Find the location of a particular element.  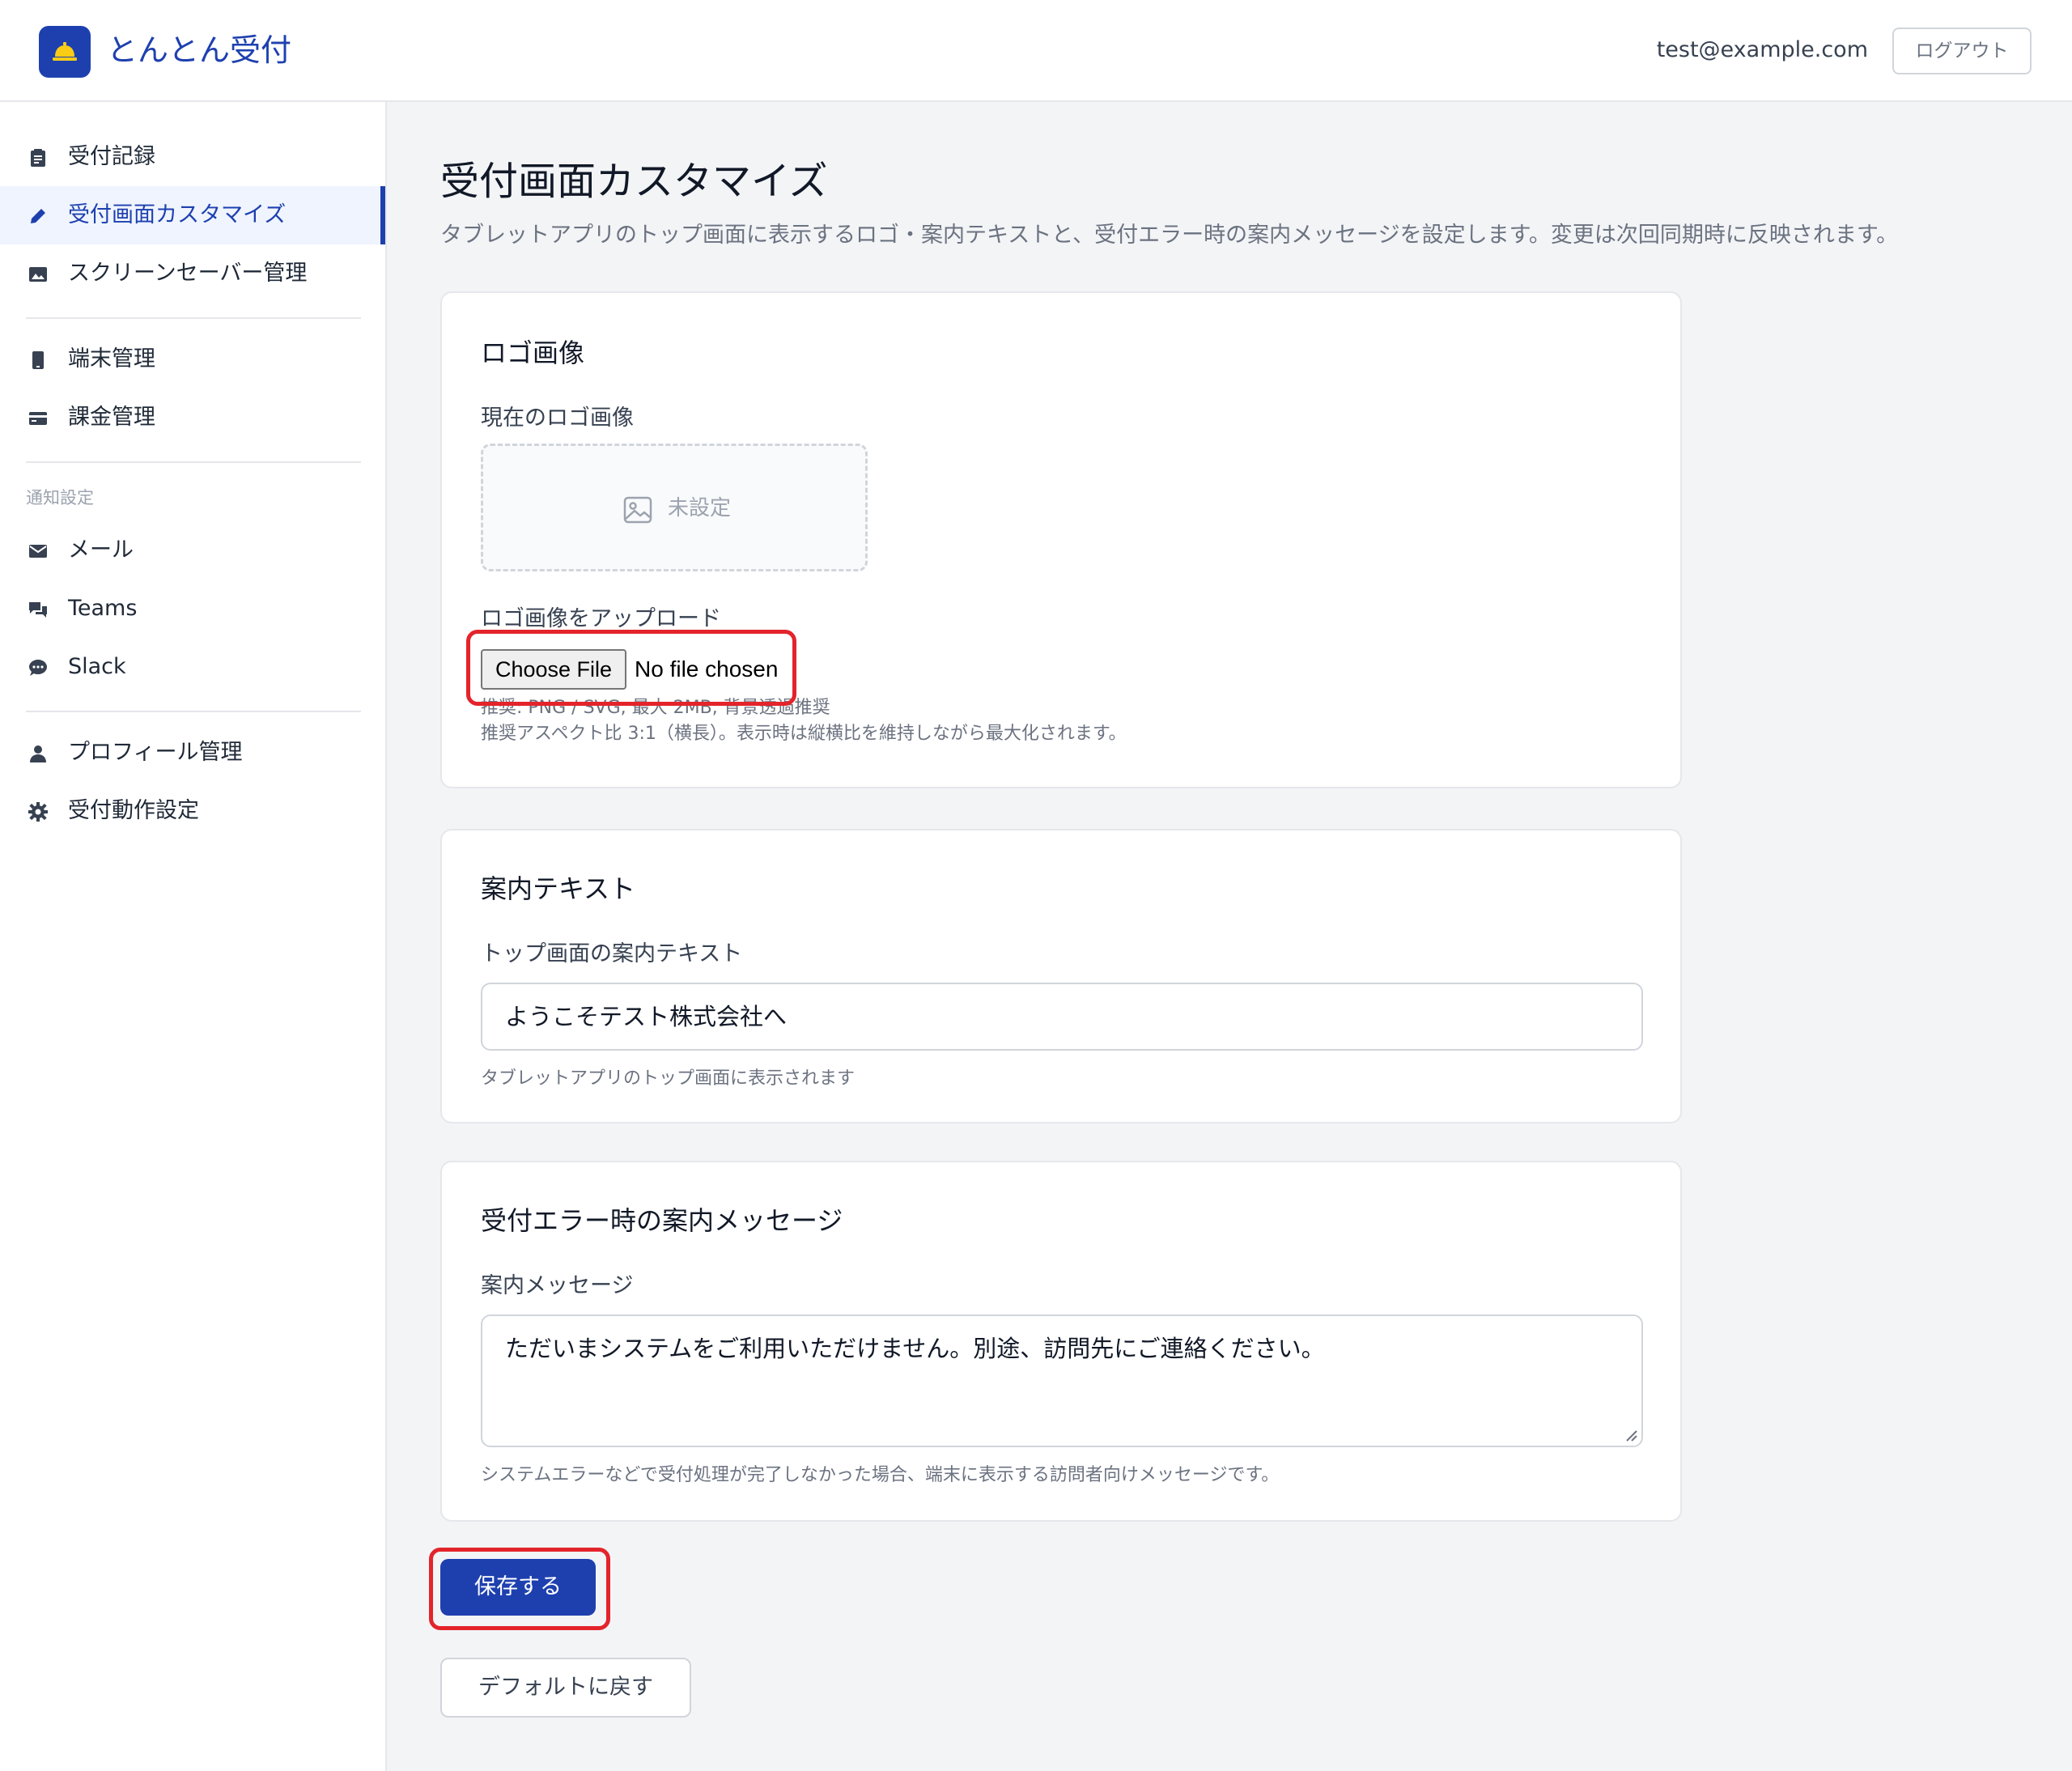

sidebar-item-label: 課金管理 is located at coordinates (111, 417).